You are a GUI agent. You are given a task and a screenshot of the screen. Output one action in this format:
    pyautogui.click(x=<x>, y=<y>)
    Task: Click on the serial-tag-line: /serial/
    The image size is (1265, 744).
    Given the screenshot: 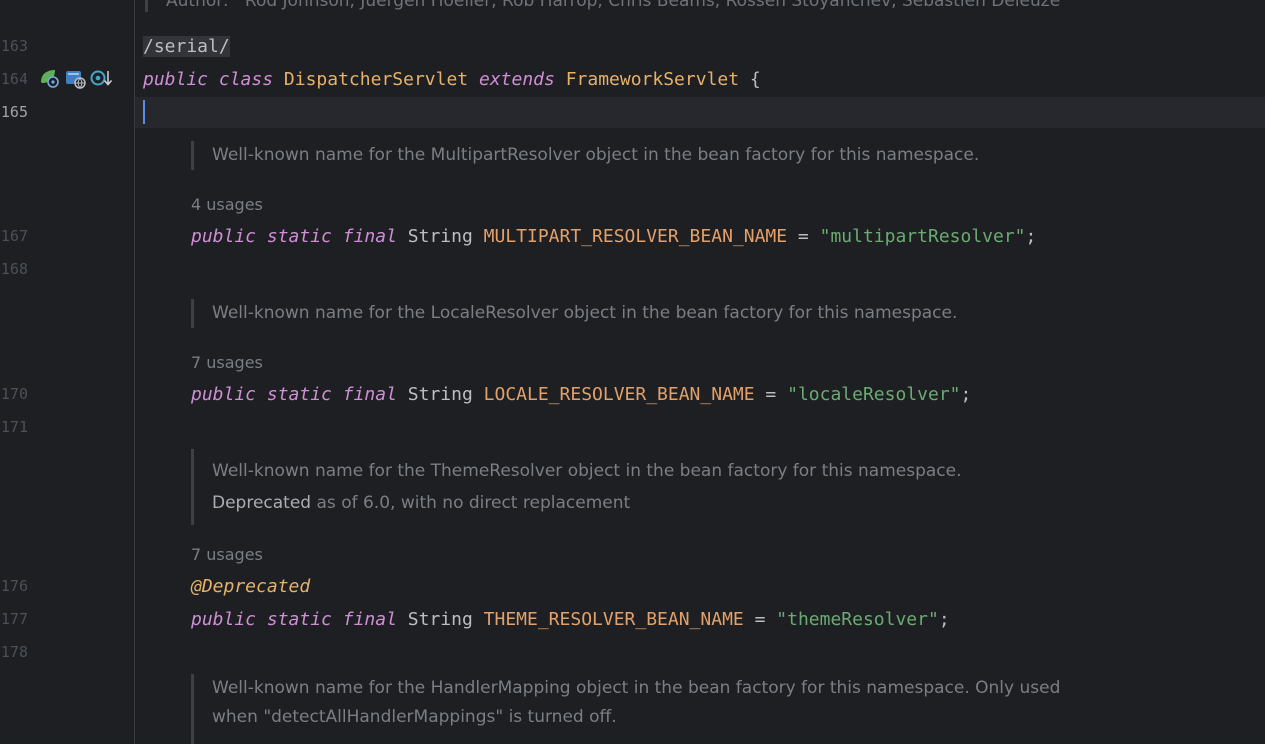 What is the action you would take?
    pyautogui.click(x=186, y=46)
    